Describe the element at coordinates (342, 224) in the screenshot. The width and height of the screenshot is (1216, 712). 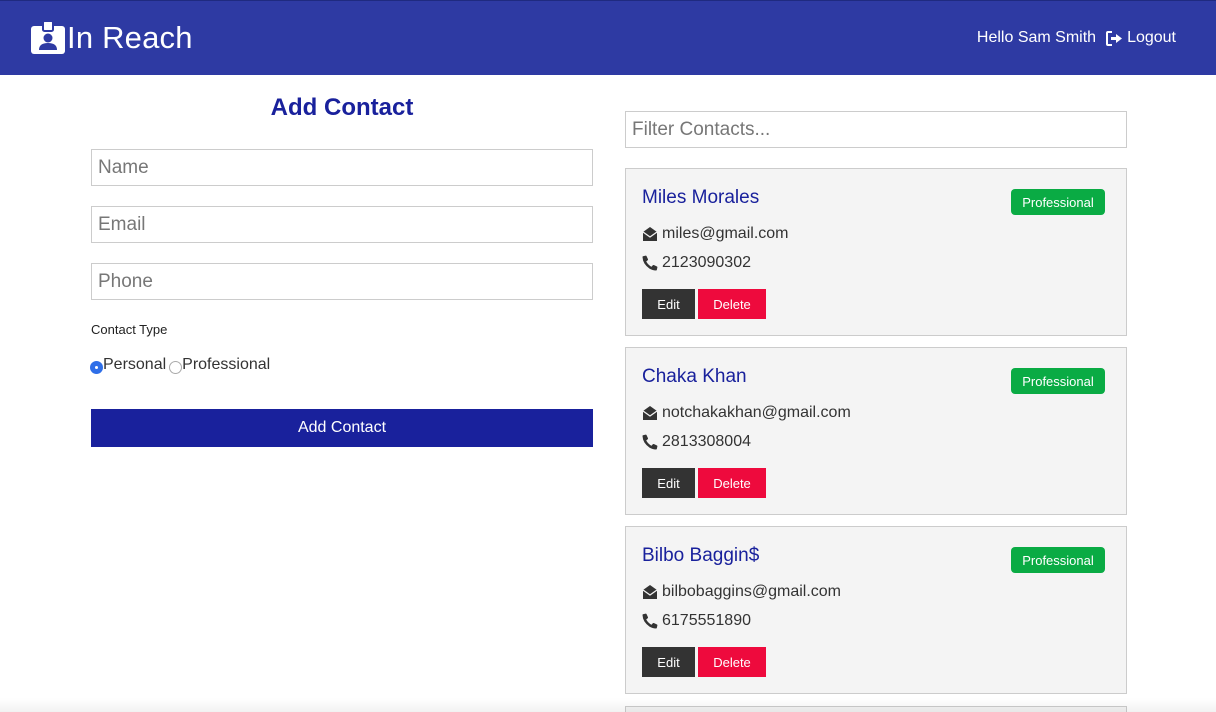
I see `email-input` at that location.